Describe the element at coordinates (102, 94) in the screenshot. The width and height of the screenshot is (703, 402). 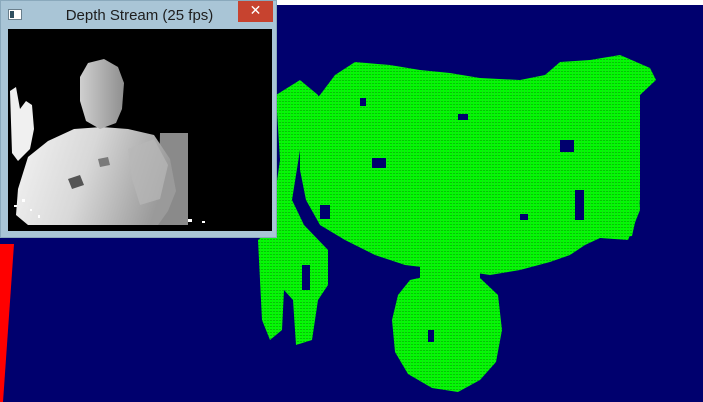
I see `person-head-silhouette` at that location.